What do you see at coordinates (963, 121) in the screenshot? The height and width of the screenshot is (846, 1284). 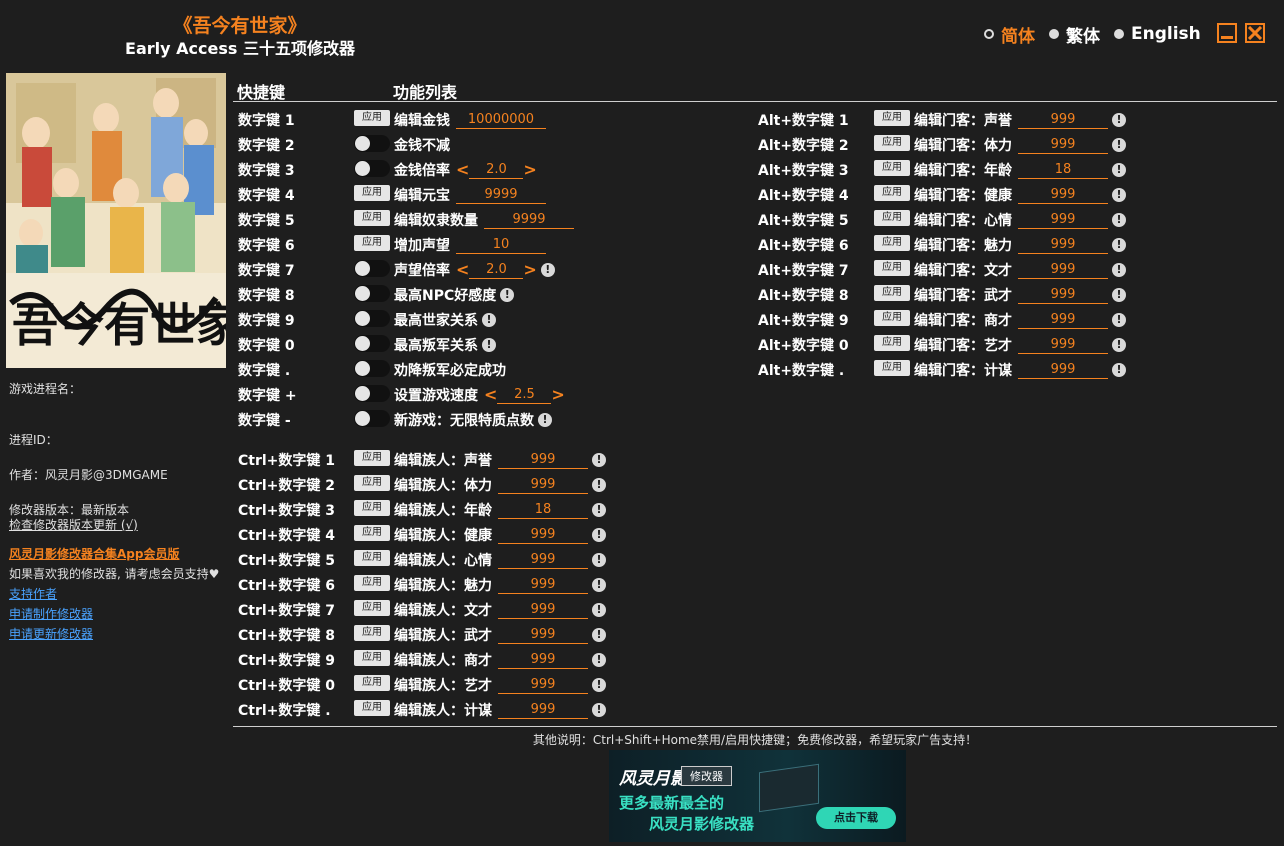 I see `feature-label: 编辑门客：声誉` at bounding box center [963, 121].